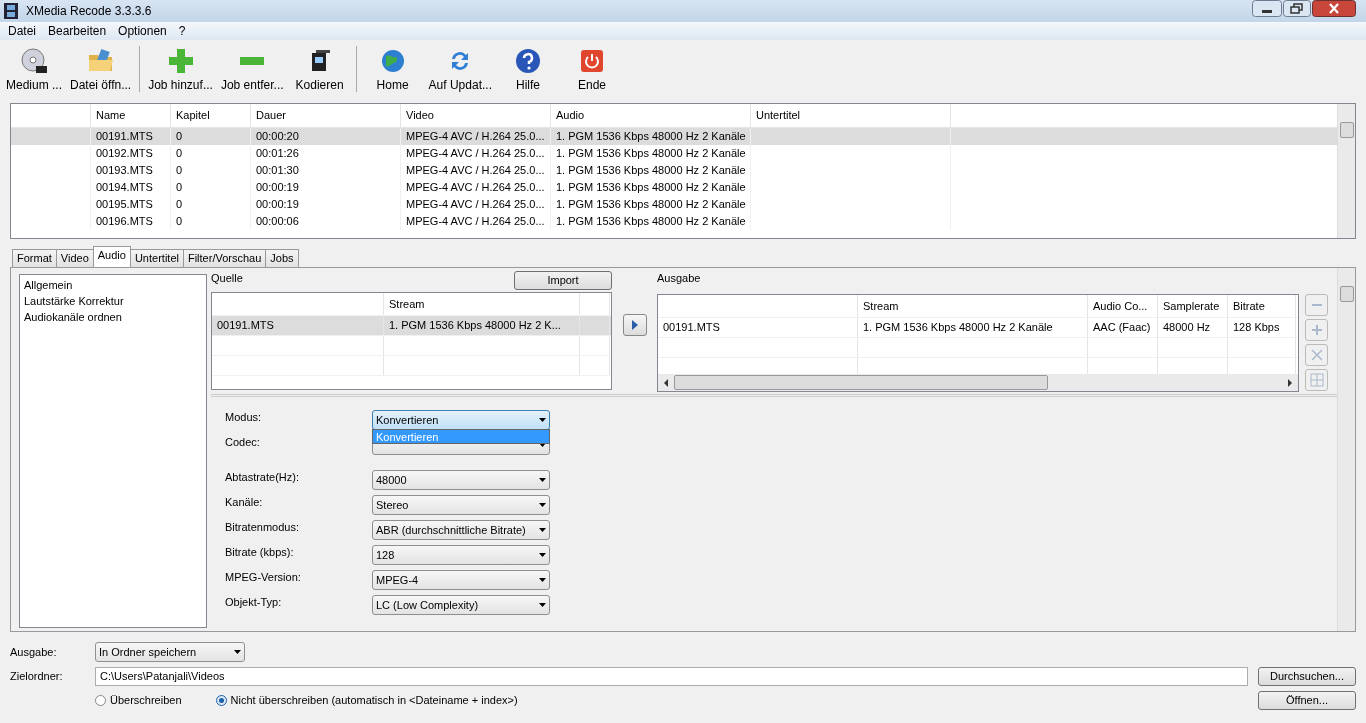 Image resolution: width=1366 pixels, height=723 pixels. I want to click on field-label: Codec:, so click(243, 441).